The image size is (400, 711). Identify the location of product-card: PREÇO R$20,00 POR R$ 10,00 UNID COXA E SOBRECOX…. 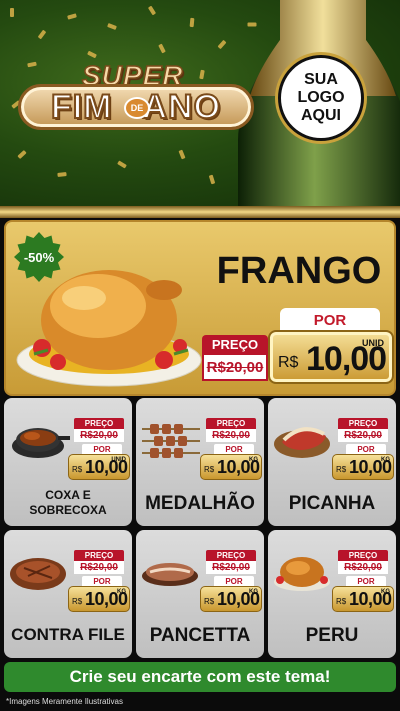
(68, 462).